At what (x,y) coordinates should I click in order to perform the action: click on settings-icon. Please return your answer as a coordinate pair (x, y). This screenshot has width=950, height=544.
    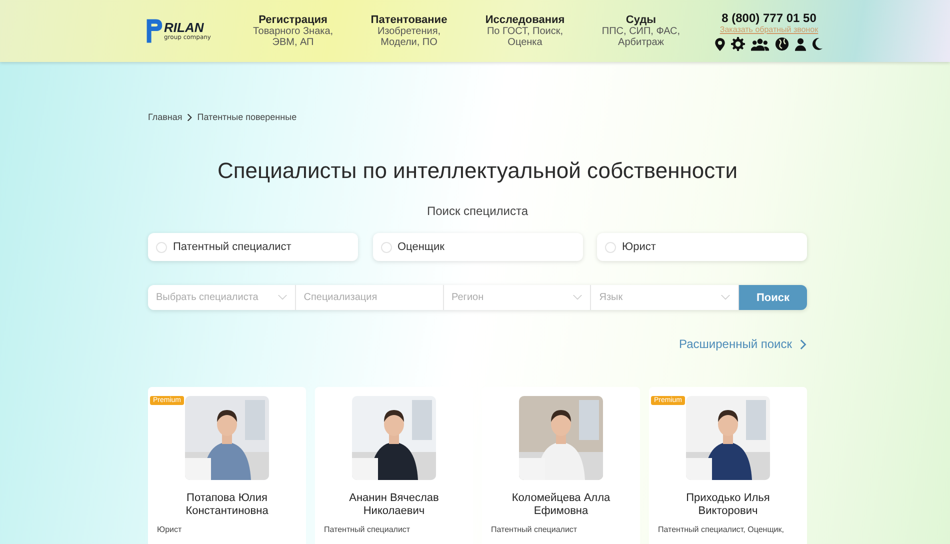
    Looking at the image, I should click on (738, 44).